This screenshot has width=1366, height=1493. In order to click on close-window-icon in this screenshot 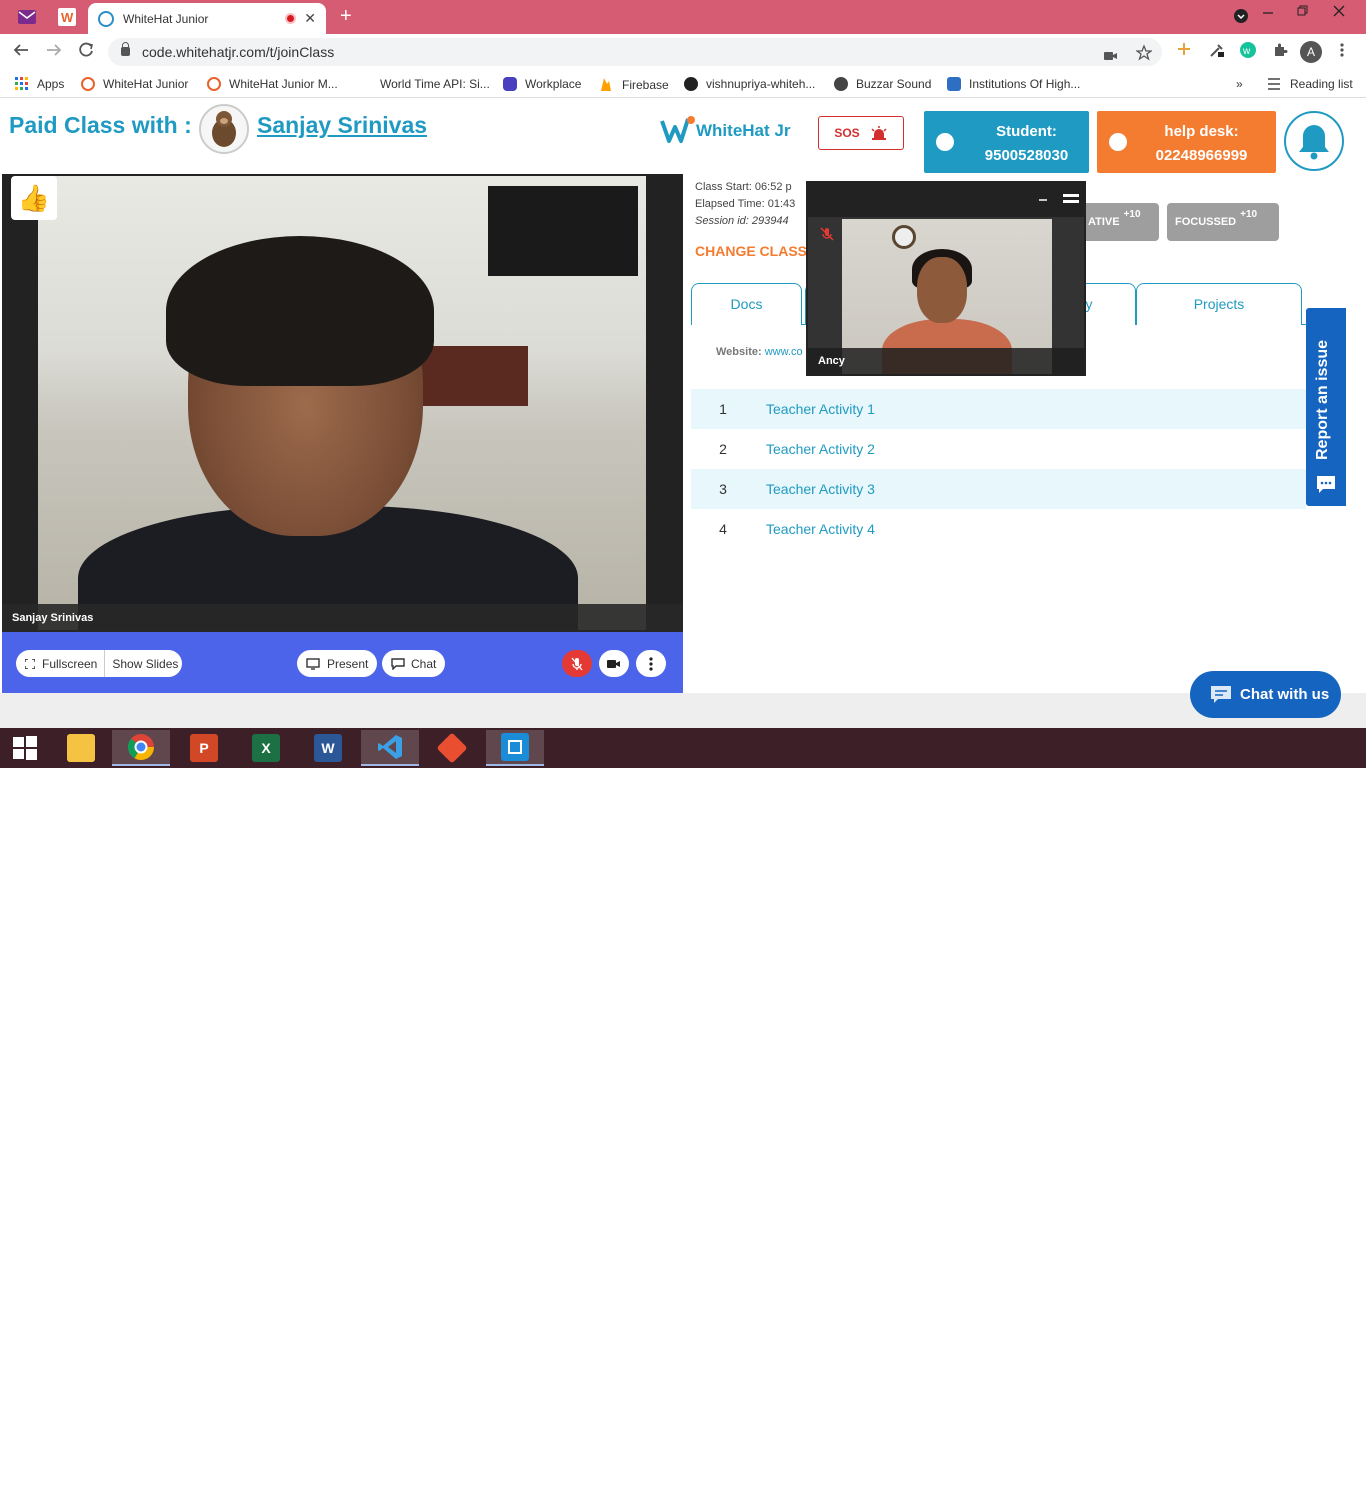, I will do `click(1339, 12)`.